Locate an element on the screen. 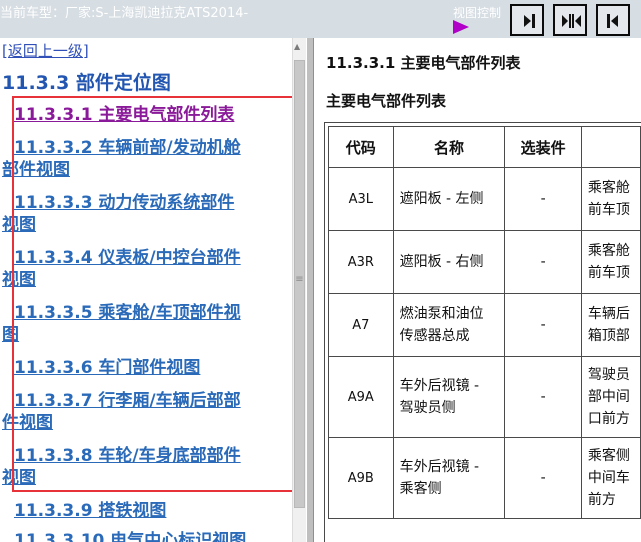 The height and width of the screenshot is (542, 641). back-link: [返回上一级] is located at coordinates (45, 50).